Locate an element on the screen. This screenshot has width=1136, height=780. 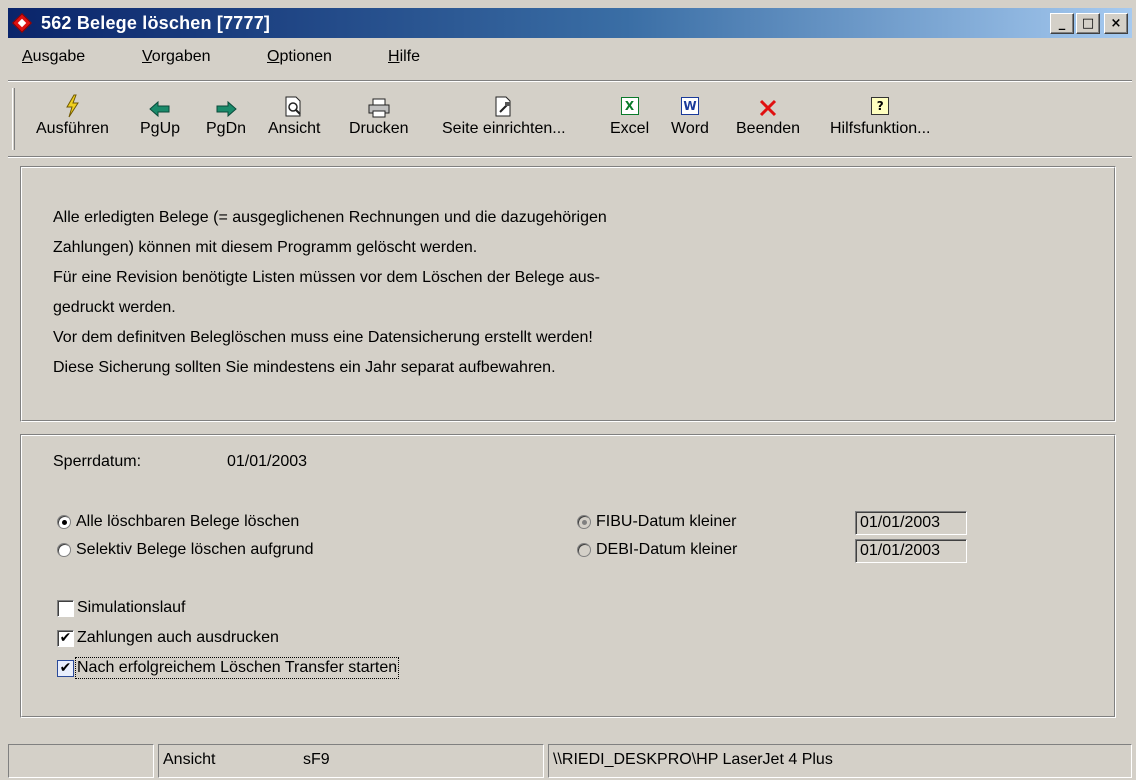
excel-icon: X is located at coordinates (629, 106).